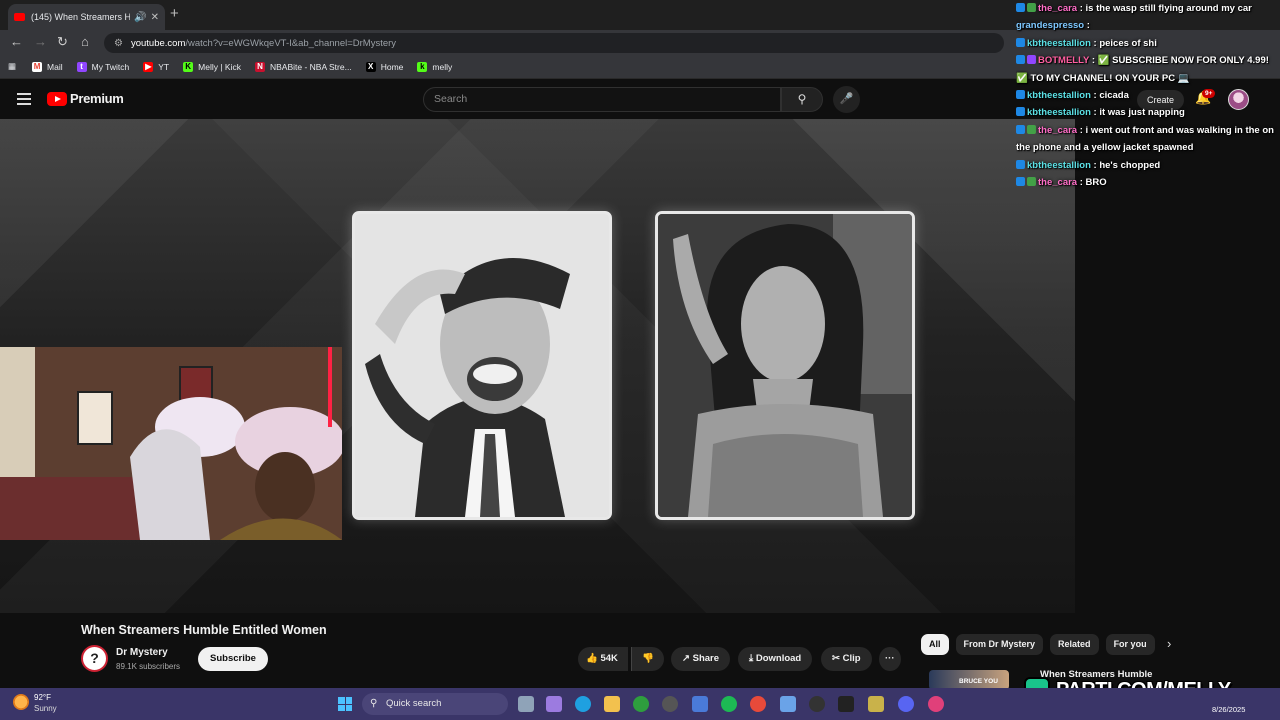 The width and height of the screenshot is (1280, 720). Describe the element at coordinates (758, 704) in the screenshot. I see `chrome-icon` at that location.